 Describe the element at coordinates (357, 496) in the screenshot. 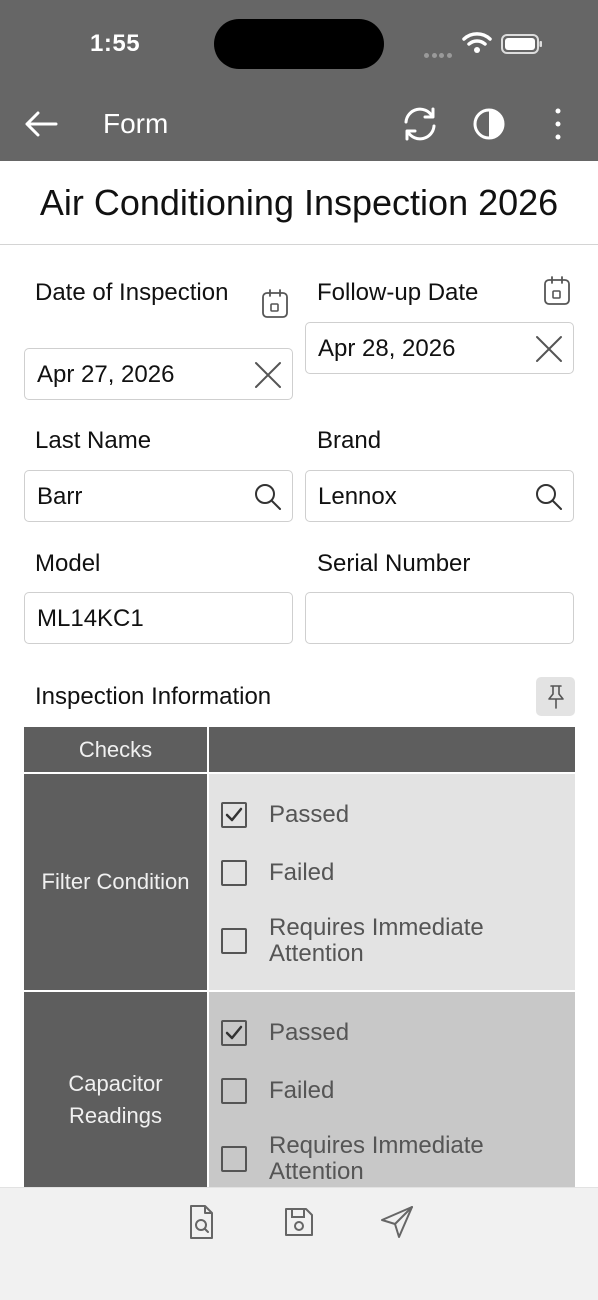

I see `brand-value: Lennox` at that location.